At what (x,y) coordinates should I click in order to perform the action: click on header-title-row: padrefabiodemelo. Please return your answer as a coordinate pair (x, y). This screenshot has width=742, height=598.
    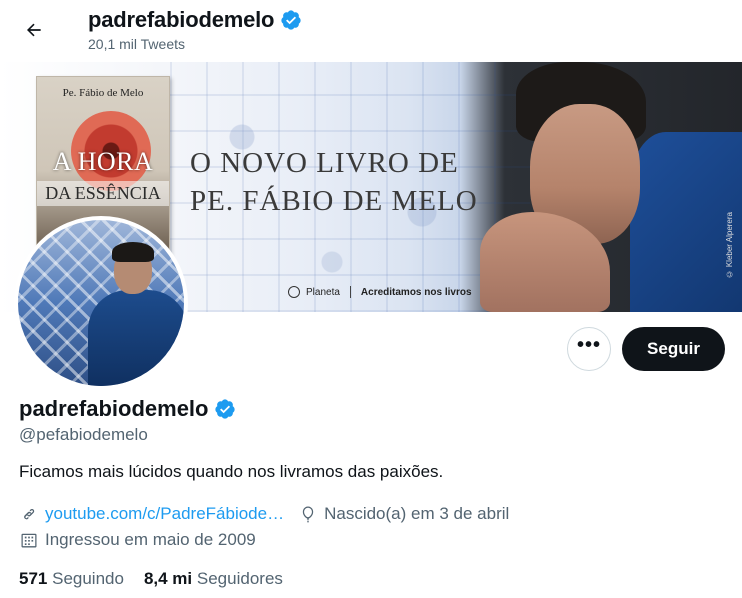
    Looking at the image, I should click on (195, 20).